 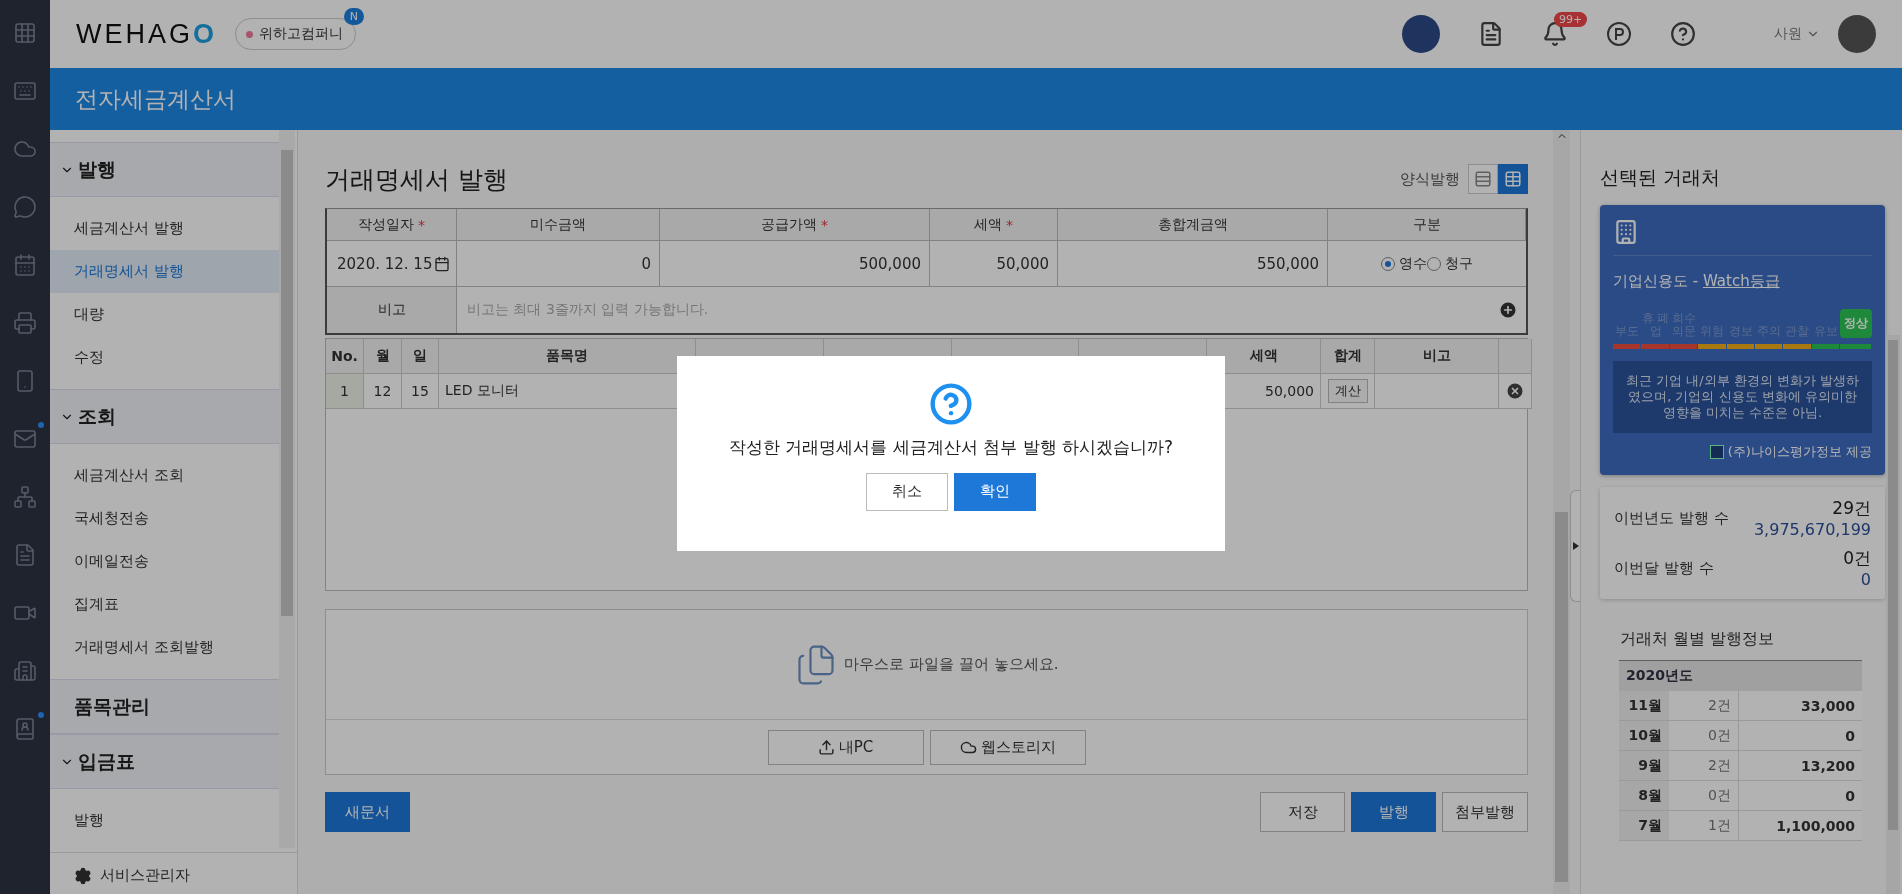 I want to click on menu-item: 거래명세서 조회발행, so click(x=164, y=647).